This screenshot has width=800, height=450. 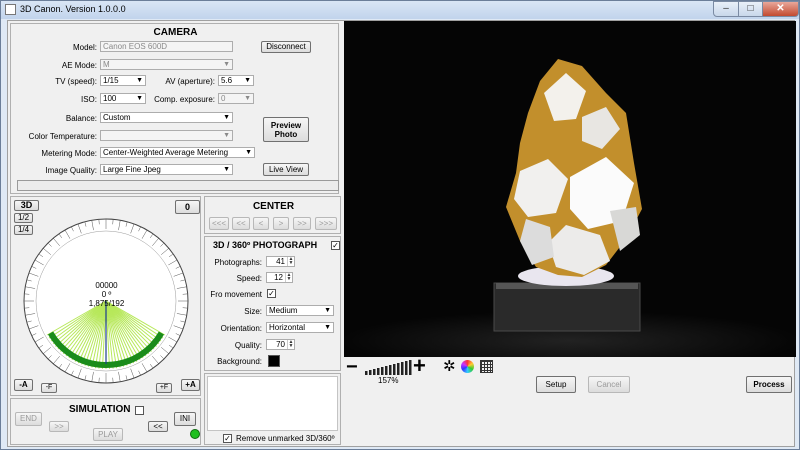 What do you see at coordinates (23, 385) in the screenshot?
I see `minus-a-button: -A` at bounding box center [23, 385].